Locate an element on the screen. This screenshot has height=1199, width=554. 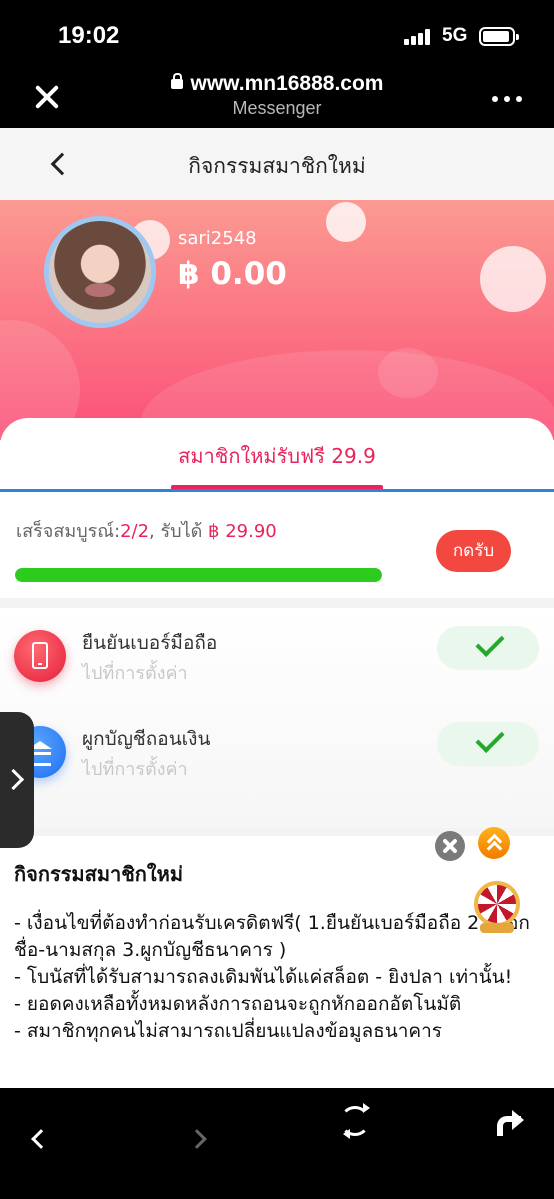
progress-bar-fill is located at coordinates (198, 575).